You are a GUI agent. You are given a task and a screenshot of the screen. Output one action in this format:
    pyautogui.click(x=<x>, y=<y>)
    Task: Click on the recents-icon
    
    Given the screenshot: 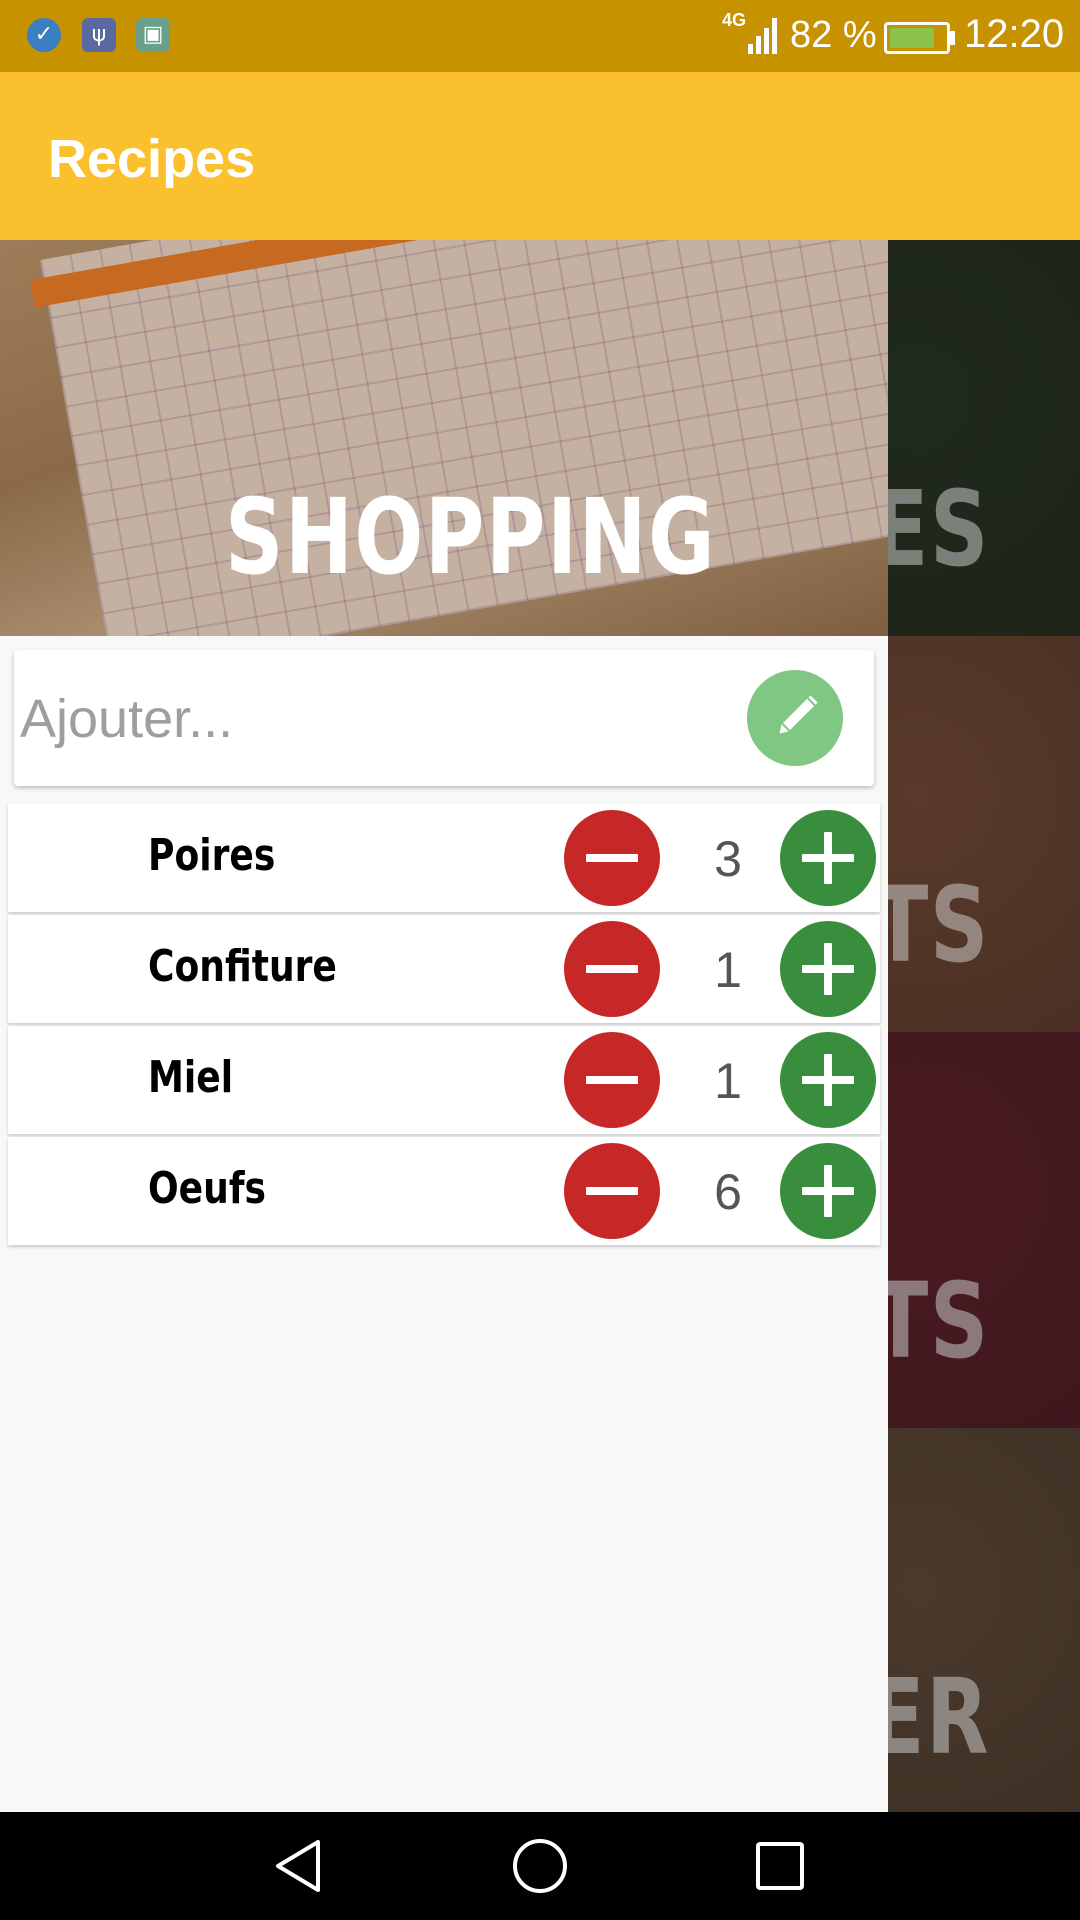 What is the action you would take?
    pyautogui.click(x=780, y=1866)
    